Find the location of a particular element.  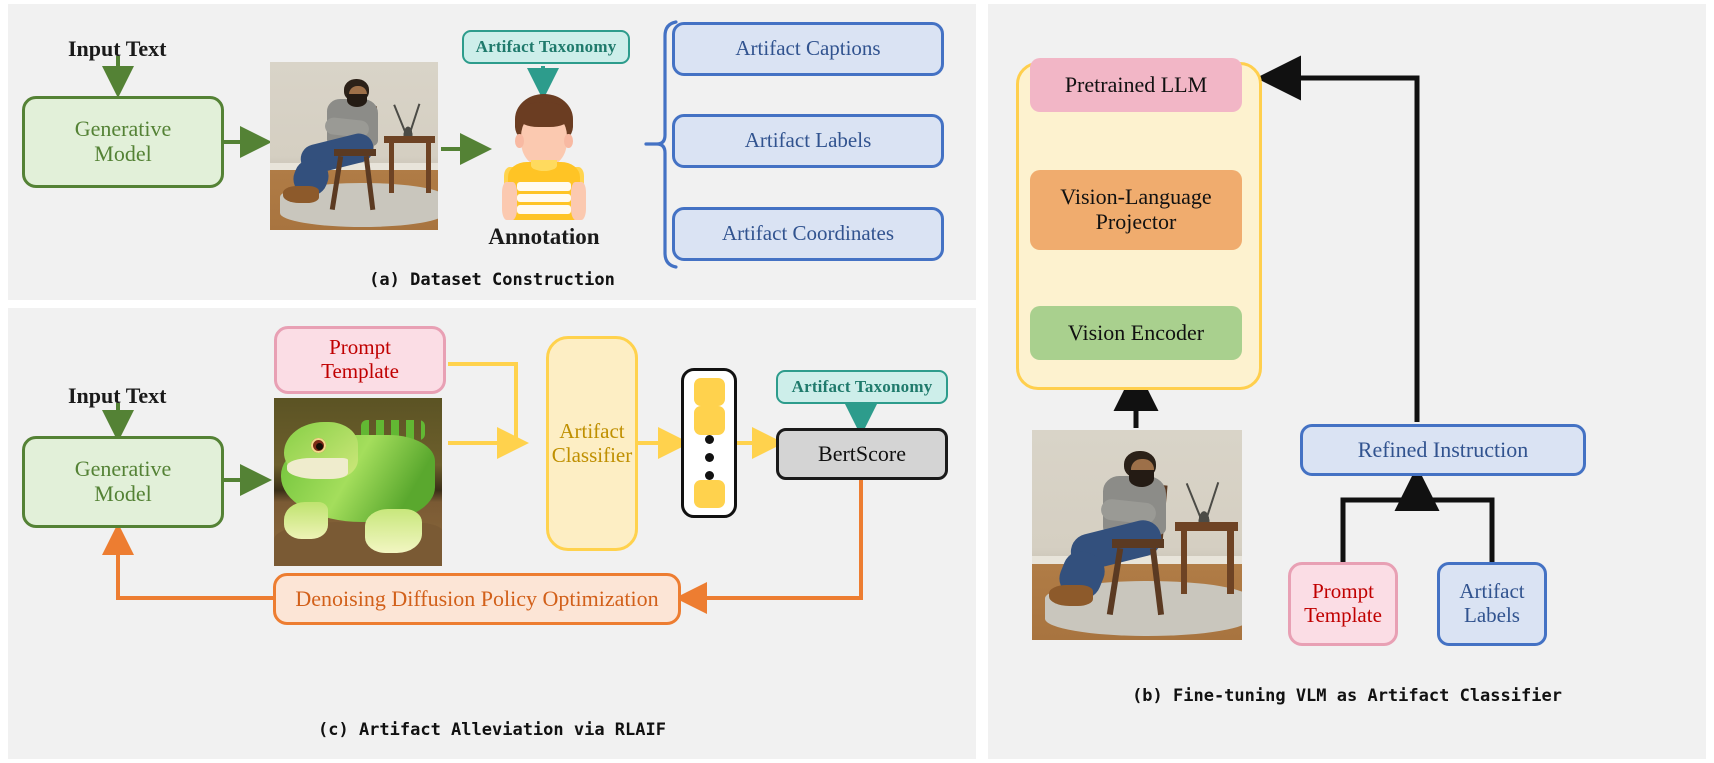

panel-a-generative-model-box: Generative Model is located at coordinates (123, 142).